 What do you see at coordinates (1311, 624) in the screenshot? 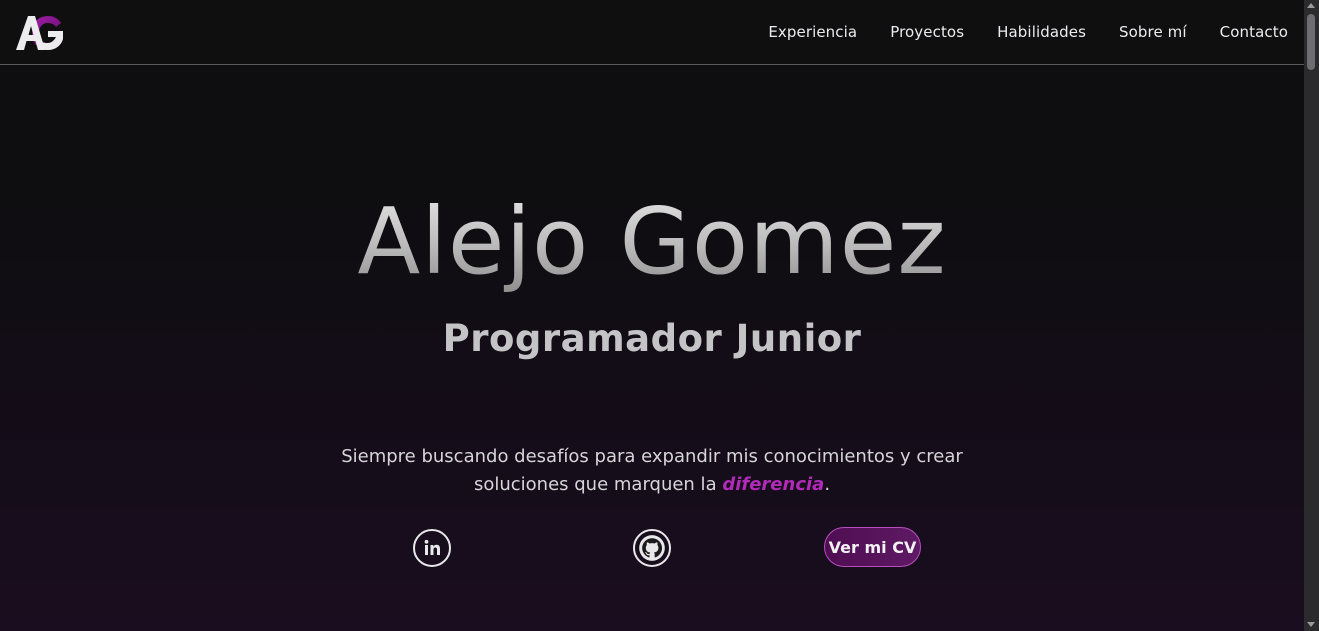
I see `scroll-down-arrow-icon` at bounding box center [1311, 624].